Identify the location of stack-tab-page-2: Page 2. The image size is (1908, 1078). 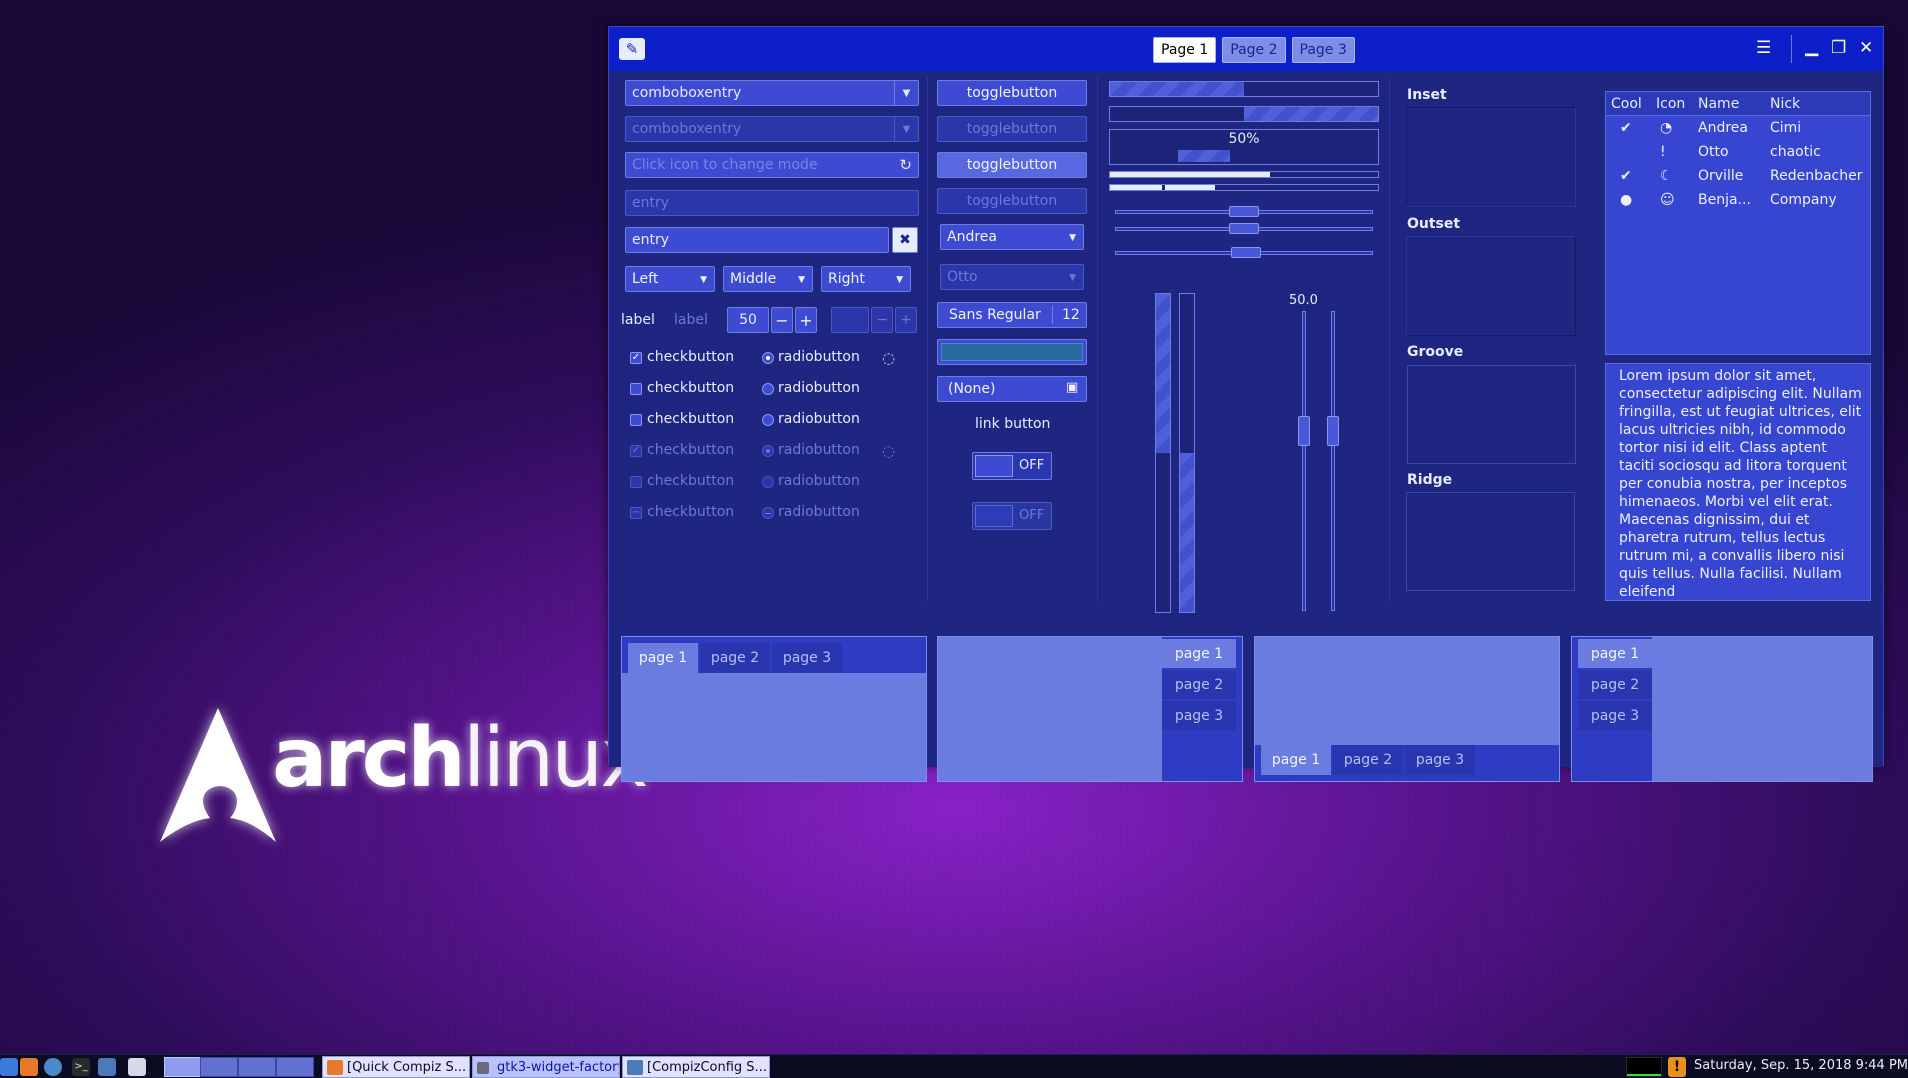
(1254, 50).